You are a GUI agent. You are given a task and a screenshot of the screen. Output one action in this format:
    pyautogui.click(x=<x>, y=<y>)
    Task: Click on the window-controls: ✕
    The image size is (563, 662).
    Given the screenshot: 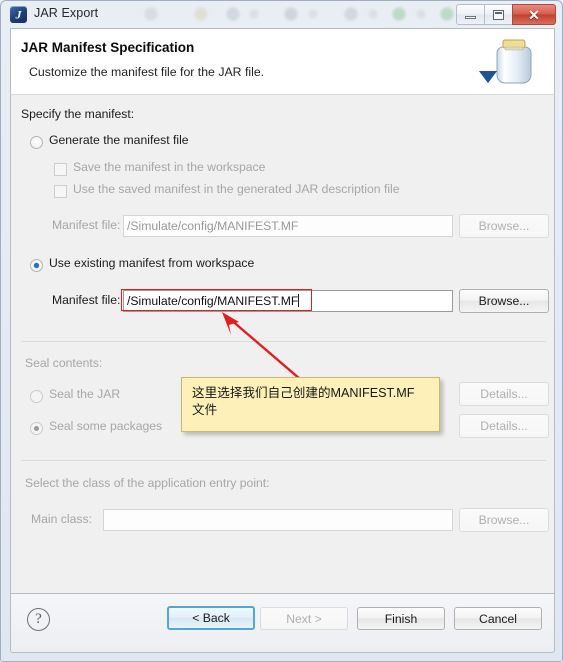 What is the action you would take?
    pyautogui.click(x=506, y=14)
    